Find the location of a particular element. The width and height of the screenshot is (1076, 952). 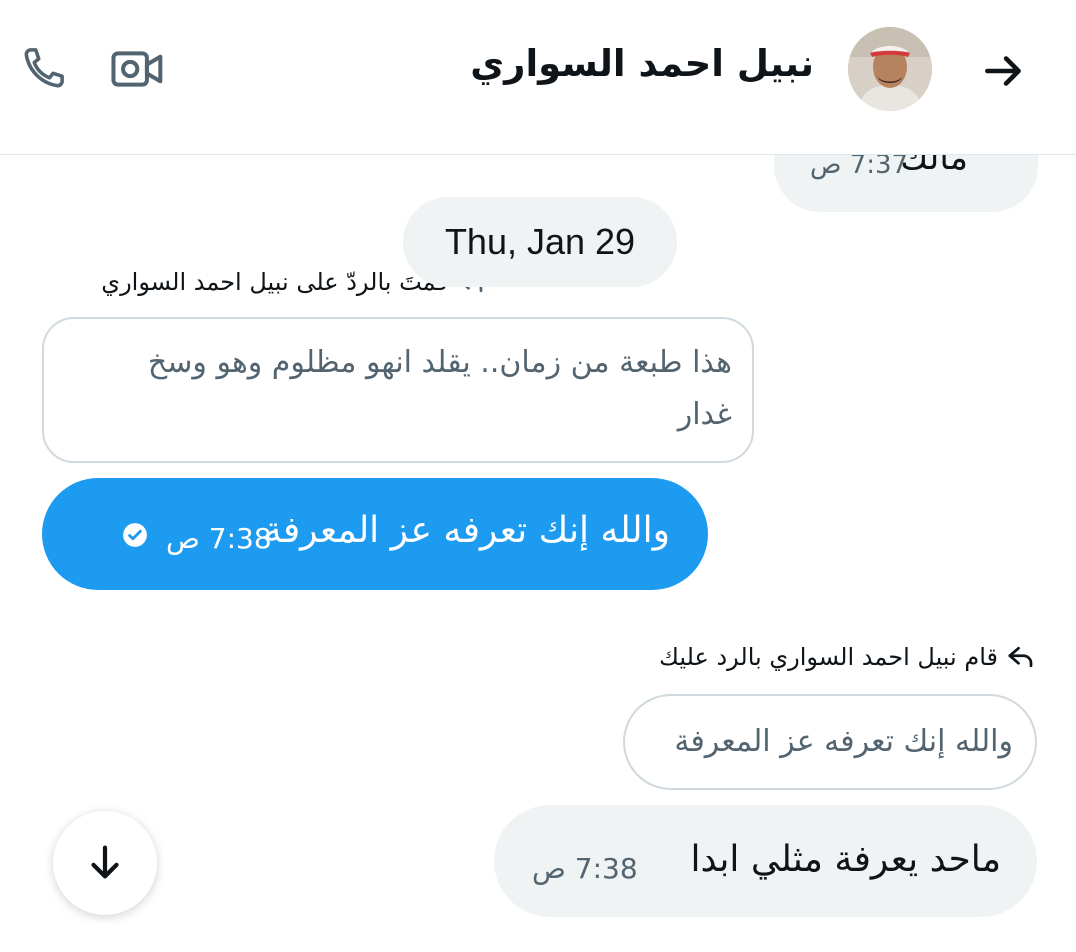

contact-name: نبيل احمد السواري is located at coordinates (642, 63).